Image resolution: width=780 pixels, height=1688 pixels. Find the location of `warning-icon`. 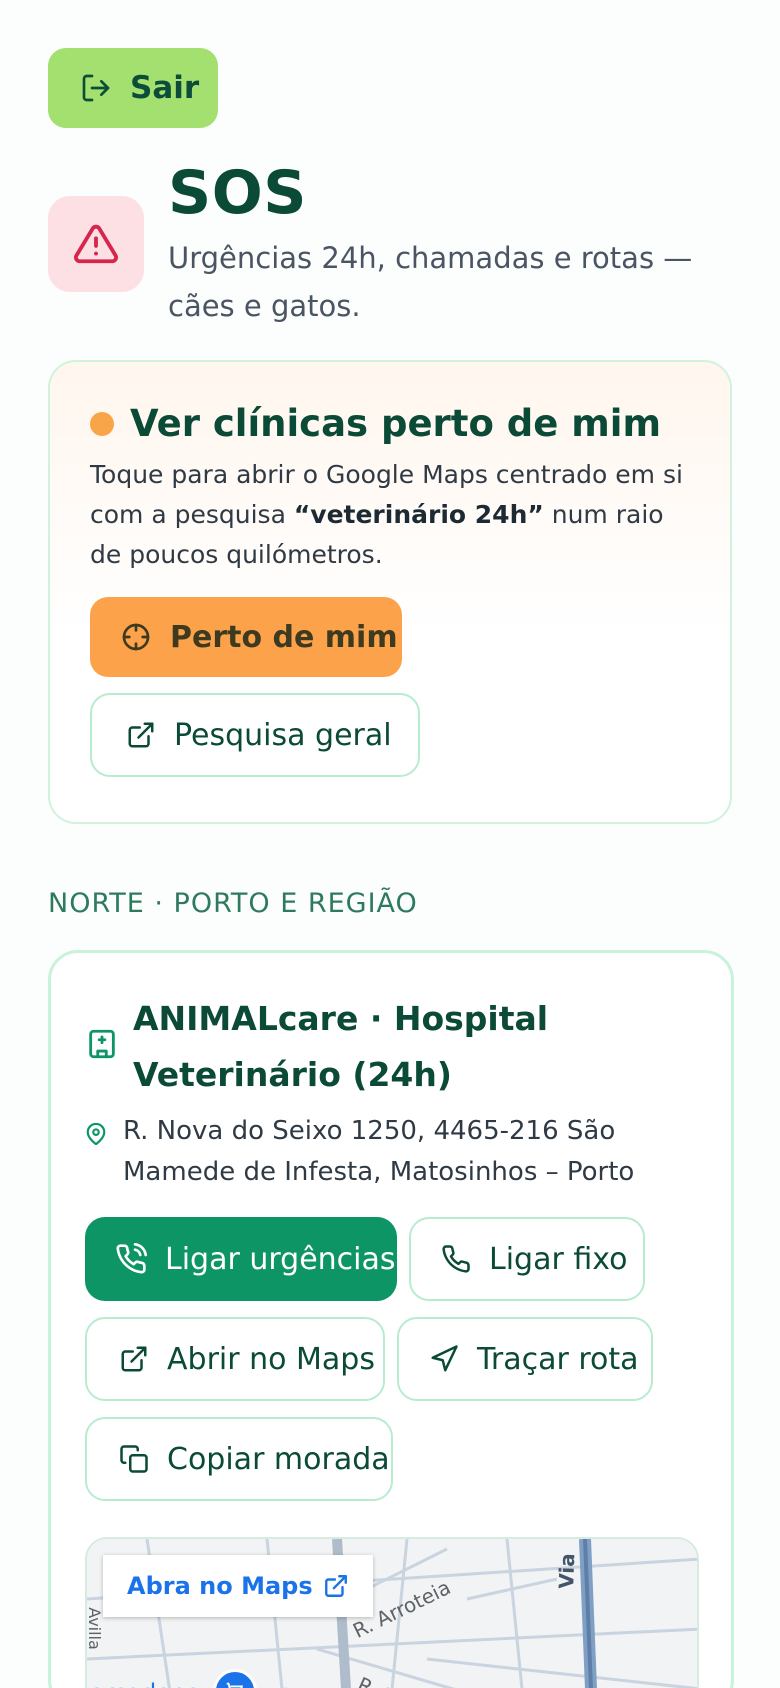

warning-icon is located at coordinates (96, 244).